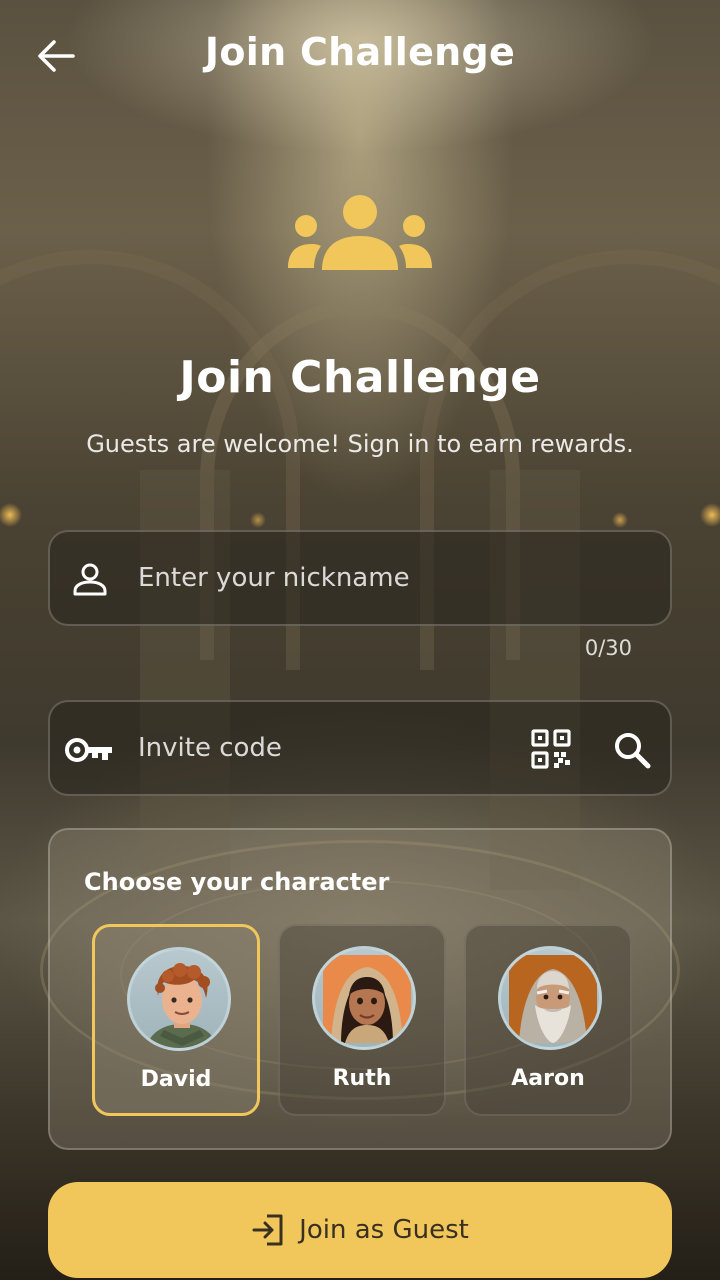 This screenshot has width=720, height=1280. I want to click on invite-code-field, so click(360, 748).